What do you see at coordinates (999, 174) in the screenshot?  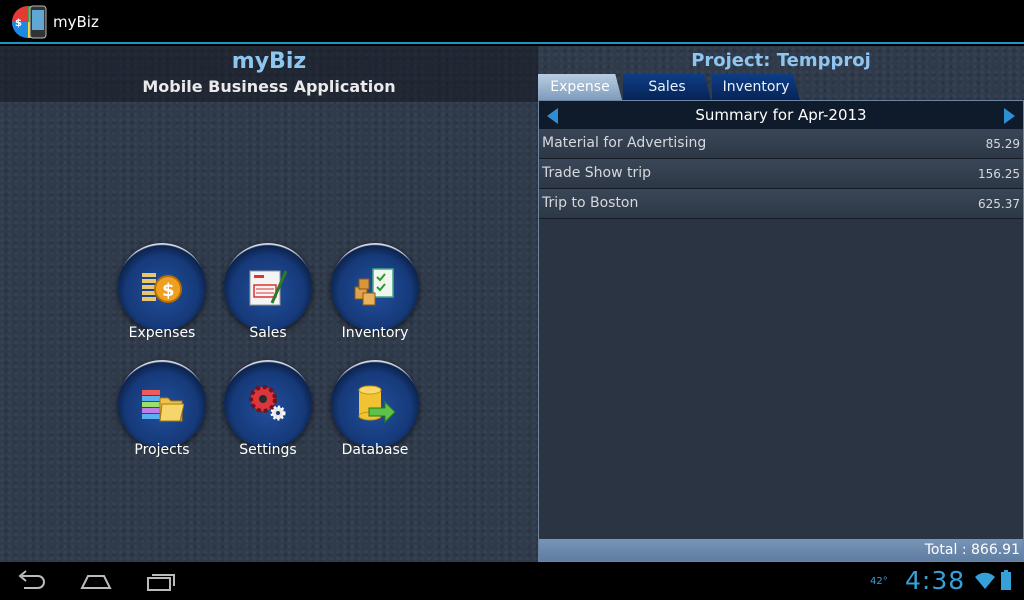 I see `row-amount: 156.25` at bounding box center [999, 174].